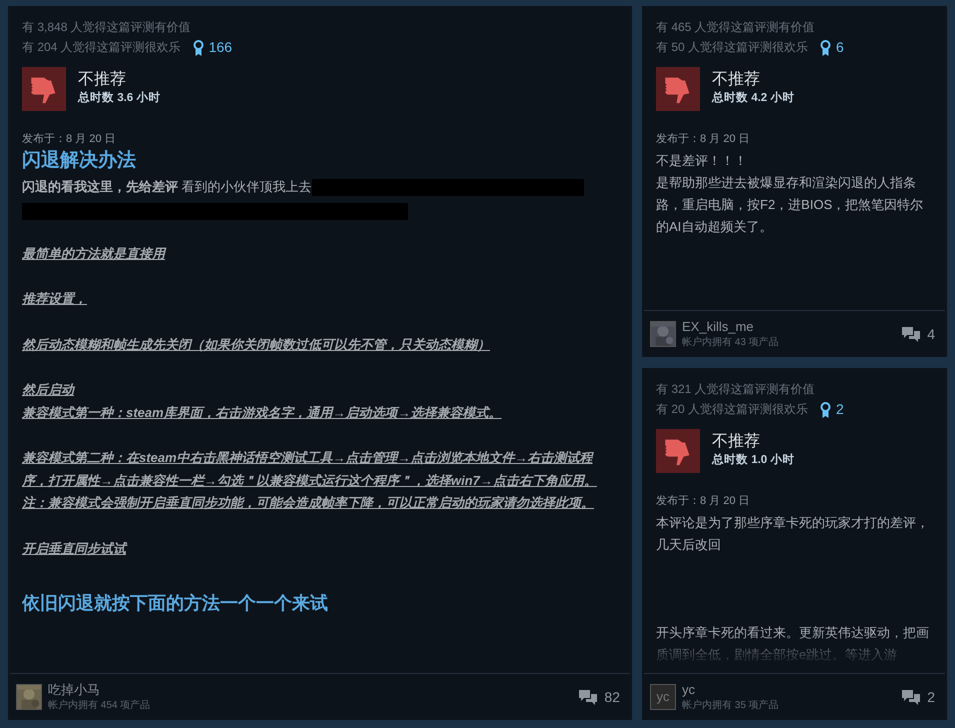 This screenshot has height=728, width=955. What do you see at coordinates (75, 549) in the screenshot?
I see `review-text: 开启垂直同步试试` at bounding box center [75, 549].